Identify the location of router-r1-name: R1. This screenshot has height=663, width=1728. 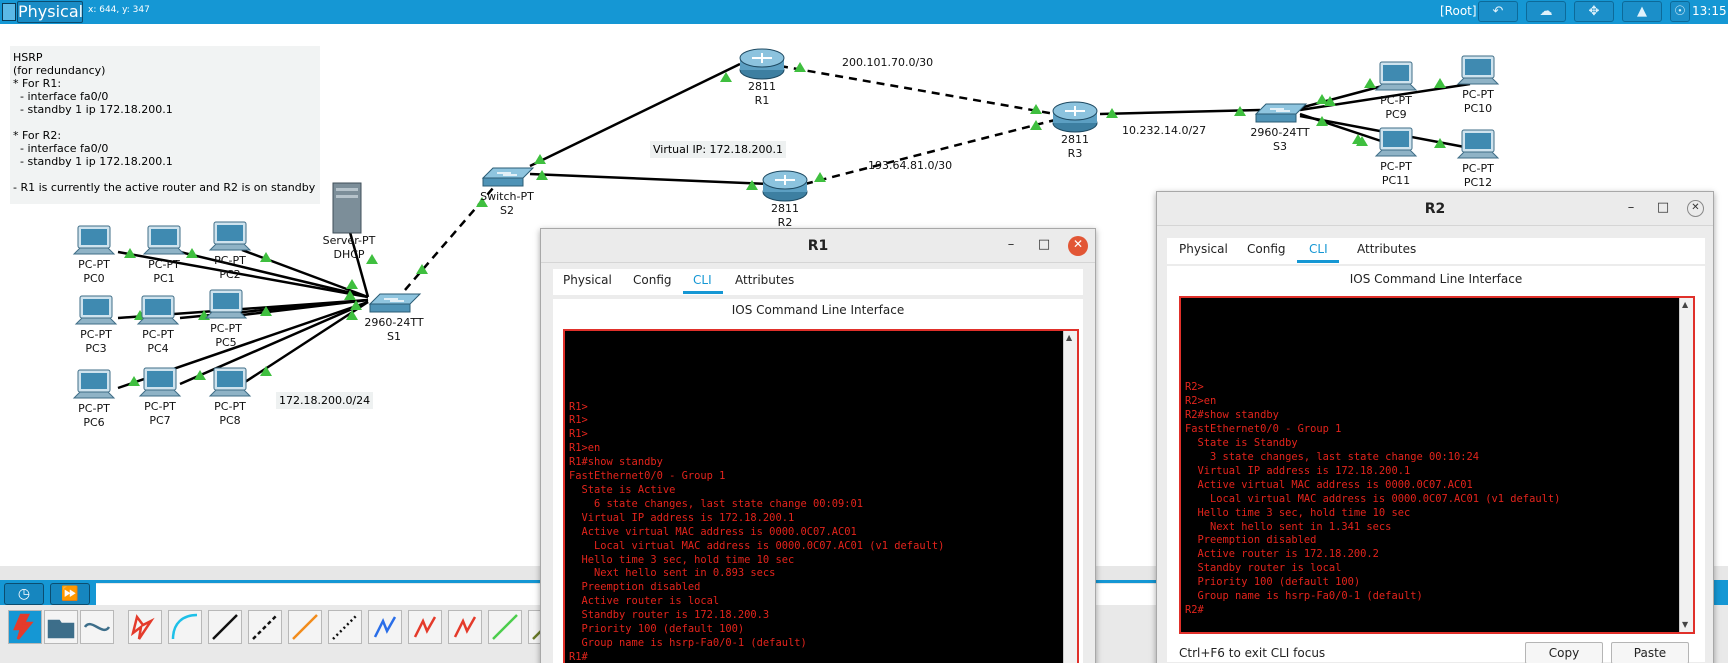
(762, 100).